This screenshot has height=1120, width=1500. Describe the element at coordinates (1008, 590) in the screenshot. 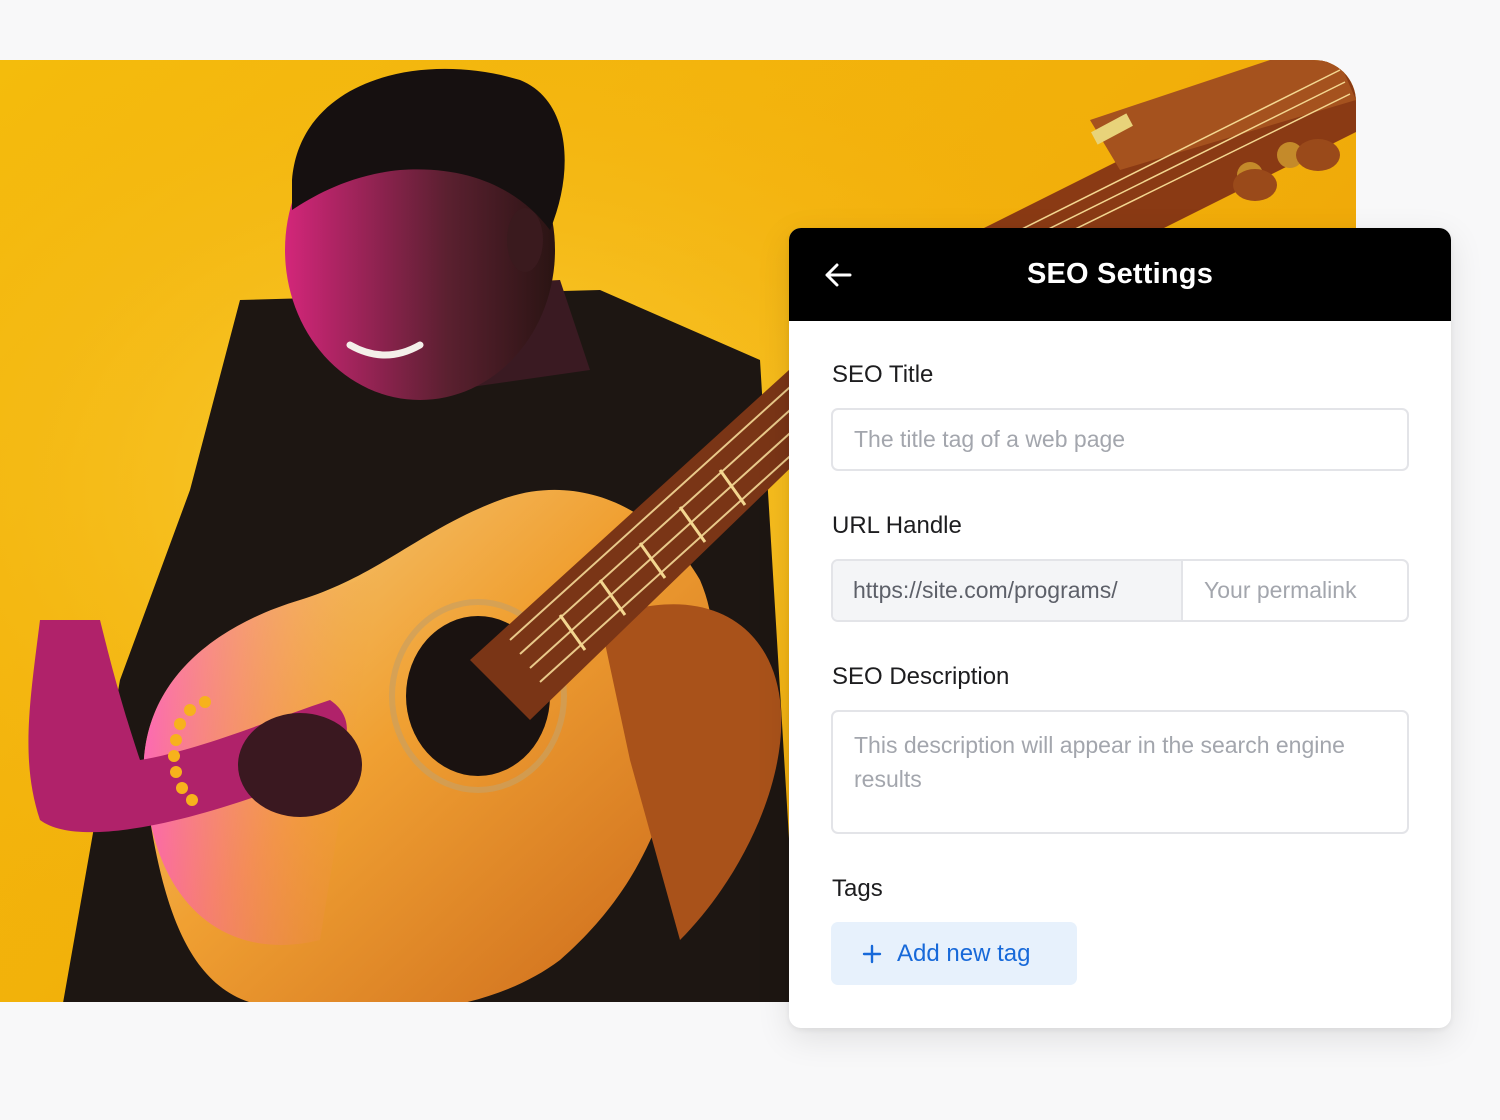

I see `url-prefix: https://site.com/programs/` at that location.